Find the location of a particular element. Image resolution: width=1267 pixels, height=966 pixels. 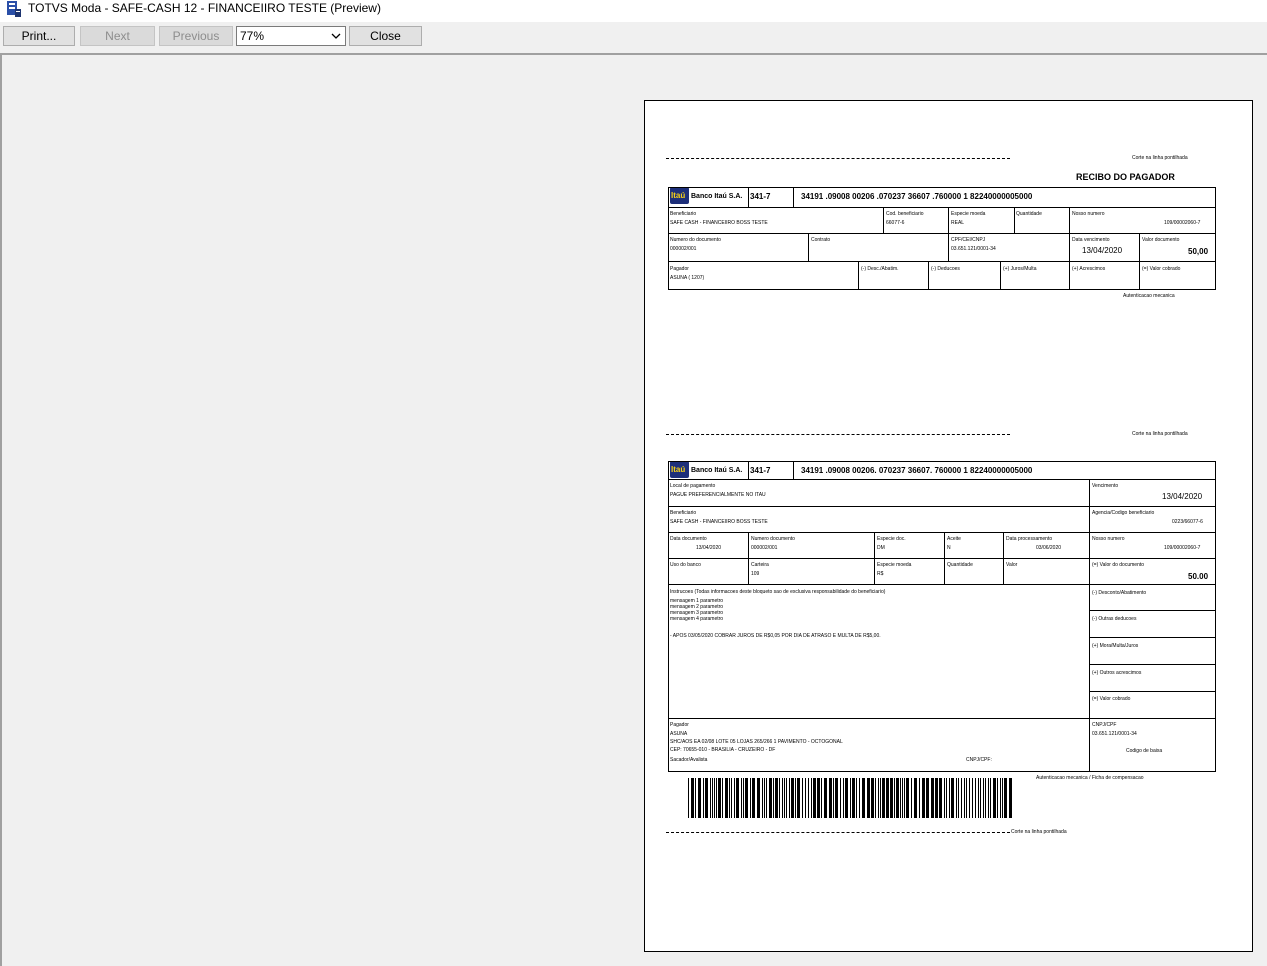

field-value: REAL is located at coordinates (958, 223).